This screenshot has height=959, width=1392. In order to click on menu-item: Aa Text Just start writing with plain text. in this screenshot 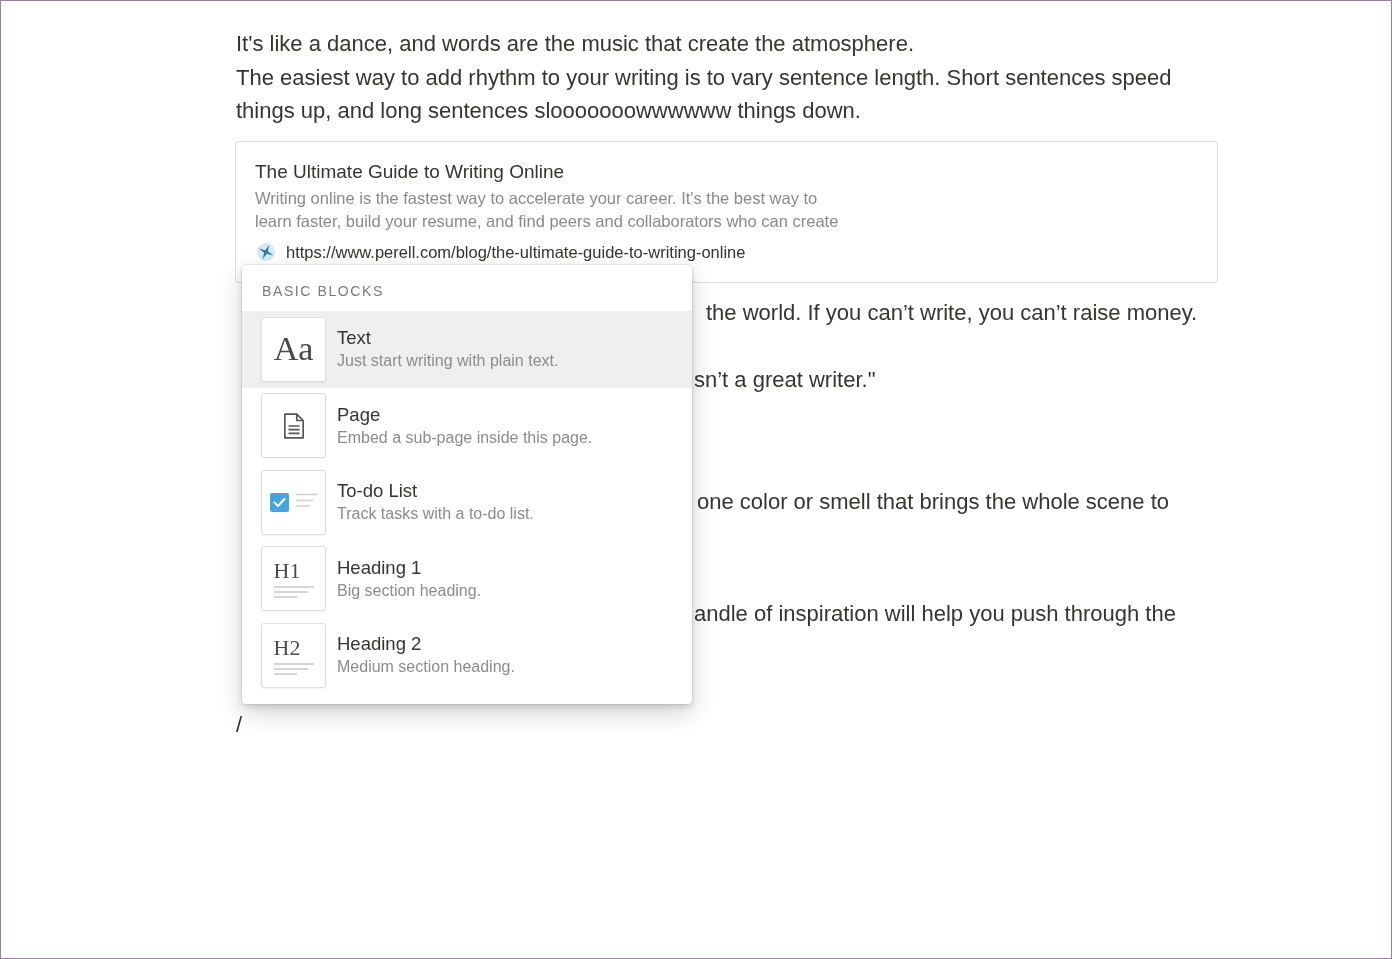, I will do `click(467, 349)`.